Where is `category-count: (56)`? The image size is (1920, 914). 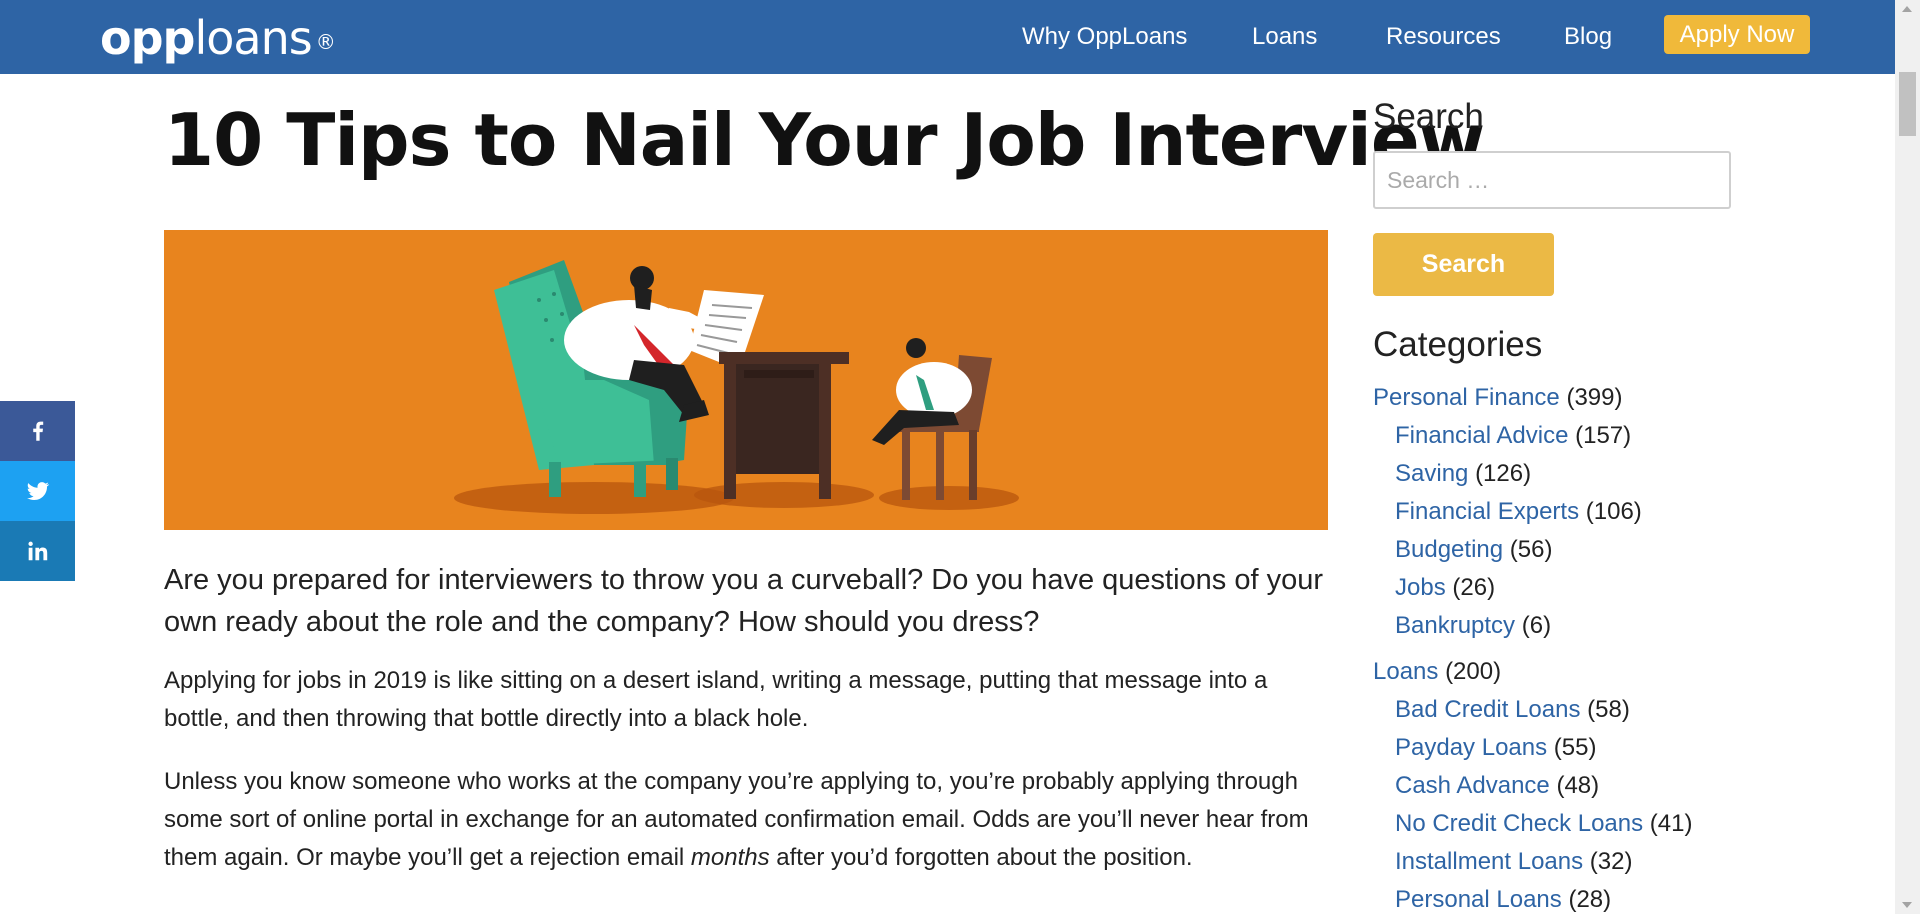
category-count: (56) is located at coordinates (1531, 549).